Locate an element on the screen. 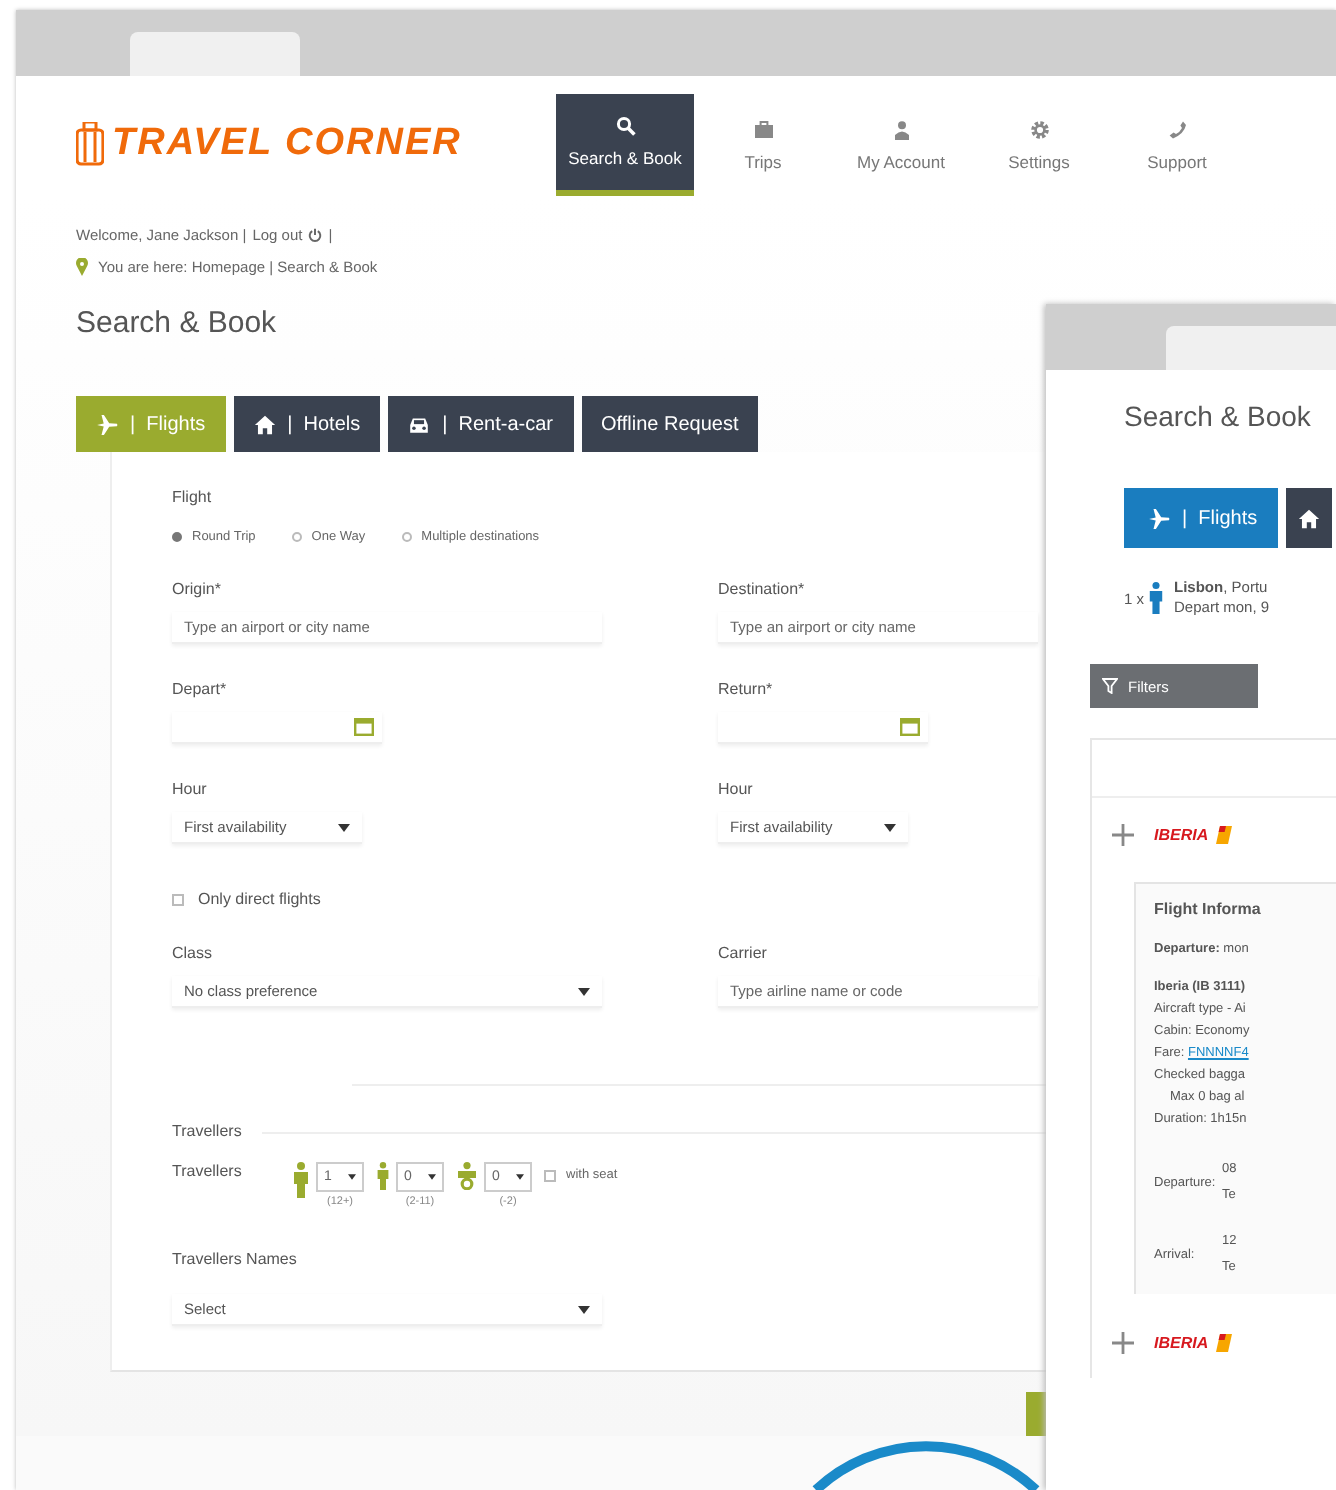  nav-item: Search & Book is located at coordinates (625, 145).